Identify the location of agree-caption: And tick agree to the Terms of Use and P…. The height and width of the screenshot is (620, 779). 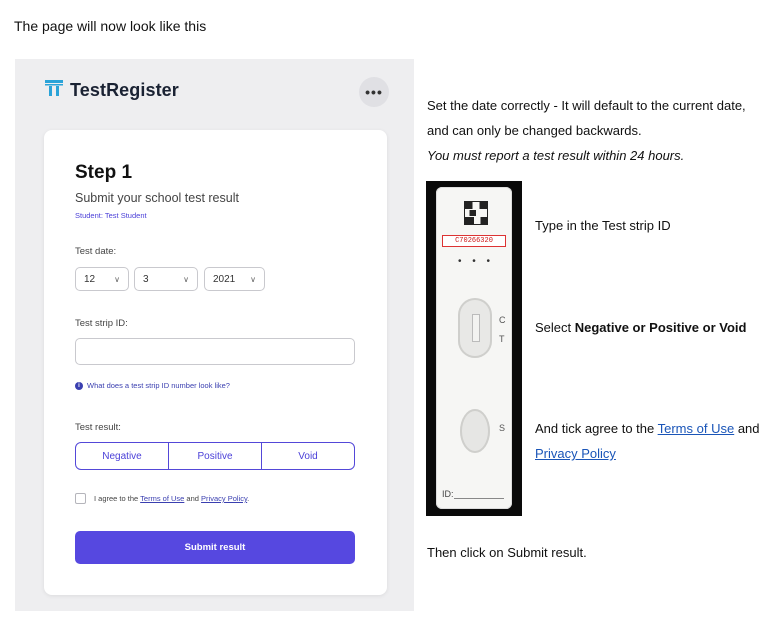
(647, 441).